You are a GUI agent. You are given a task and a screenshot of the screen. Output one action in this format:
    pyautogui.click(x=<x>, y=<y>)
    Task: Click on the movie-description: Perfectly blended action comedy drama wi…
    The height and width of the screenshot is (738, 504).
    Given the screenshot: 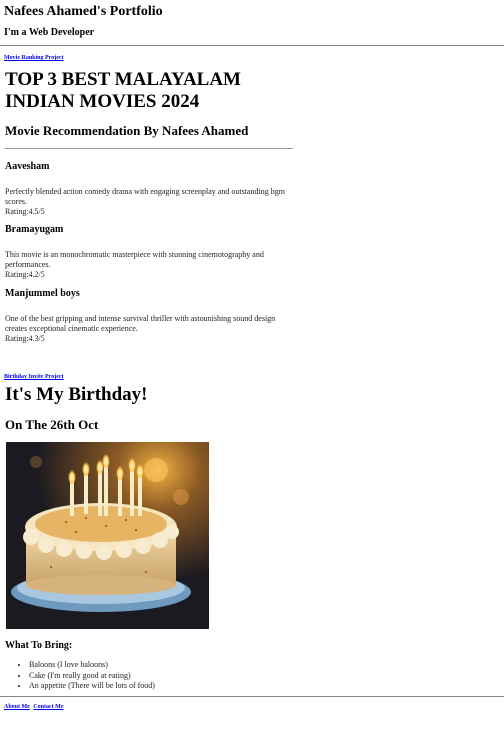 What is the action you would take?
    pyautogui.click(x=145, y=196)
    